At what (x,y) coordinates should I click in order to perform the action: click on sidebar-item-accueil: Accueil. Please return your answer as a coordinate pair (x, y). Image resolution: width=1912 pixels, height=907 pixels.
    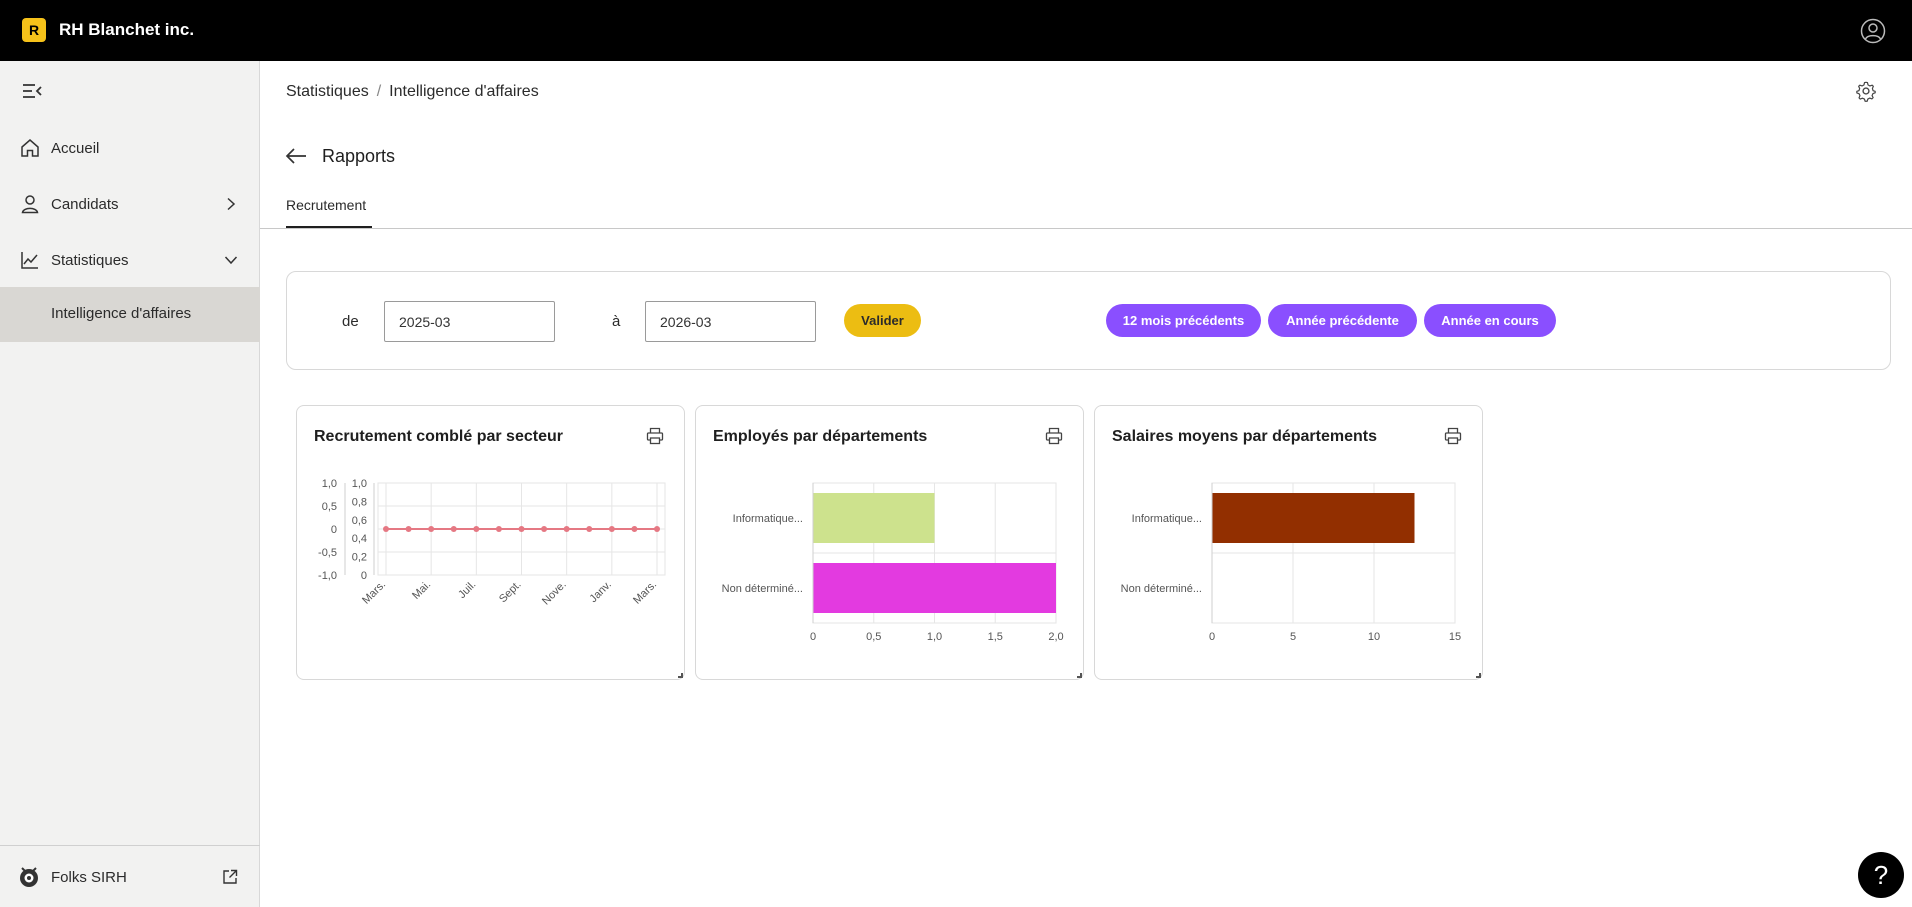
    Looking at the image, I should click on (130, 148).